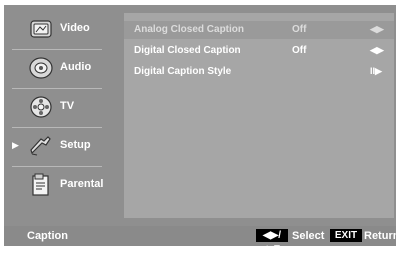 The width and height of the screenshot is (400, 255). What do you see at coordinates (346, 235) in the screenshot?
I see `exit-key: EXIT` at bounding box center [346, 235].